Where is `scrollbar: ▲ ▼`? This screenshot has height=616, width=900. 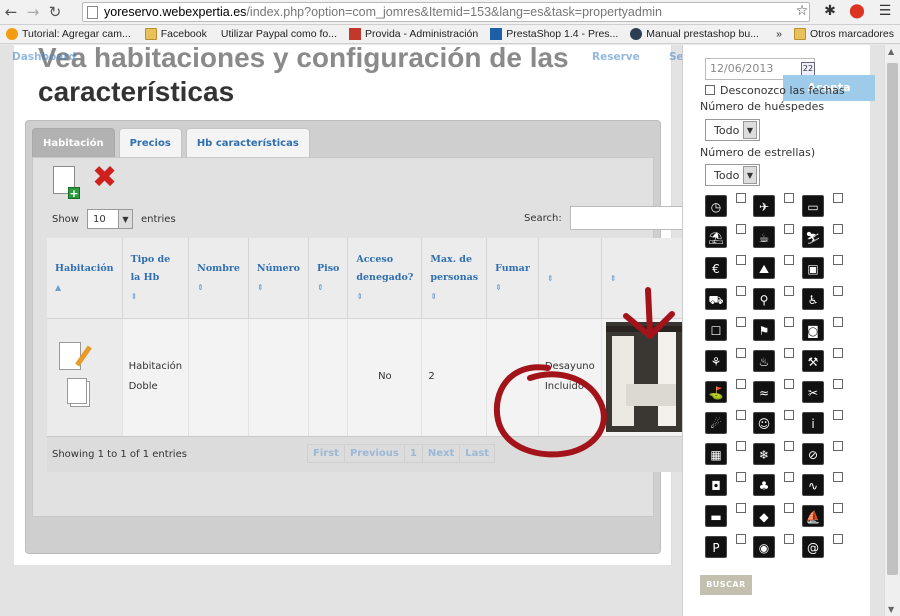
scrollbar: ▲ ▼ is located at coordinates (892, 330).